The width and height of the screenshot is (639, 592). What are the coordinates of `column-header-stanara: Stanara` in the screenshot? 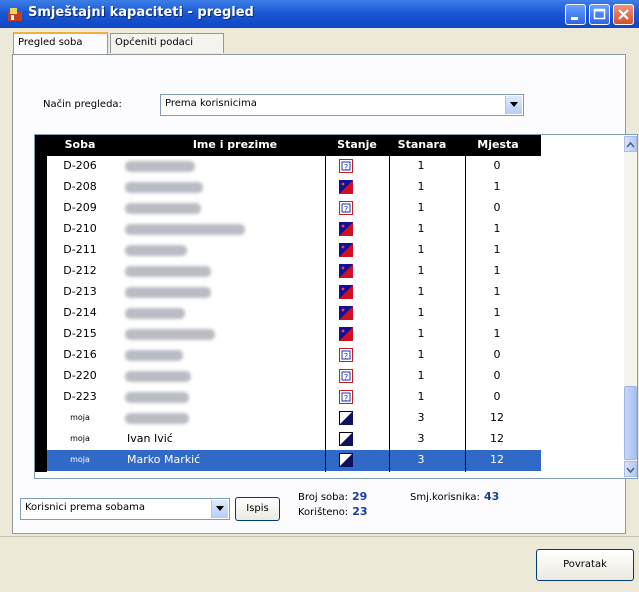 It's located at (422, 144).